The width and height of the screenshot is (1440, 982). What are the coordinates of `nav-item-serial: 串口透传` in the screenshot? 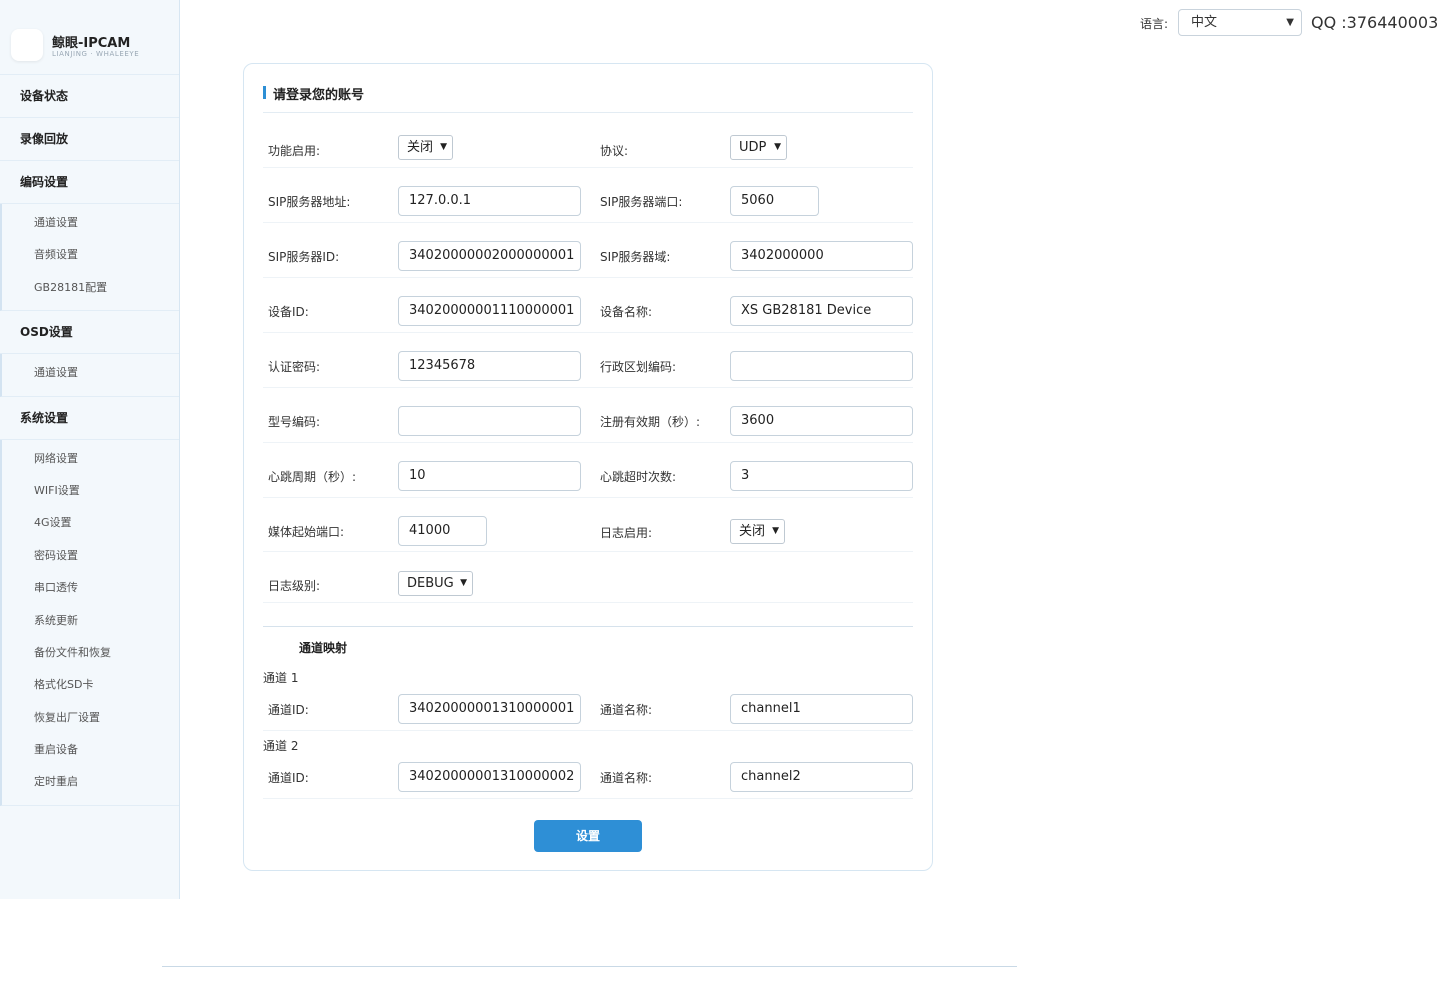 It's located at (90, 588).